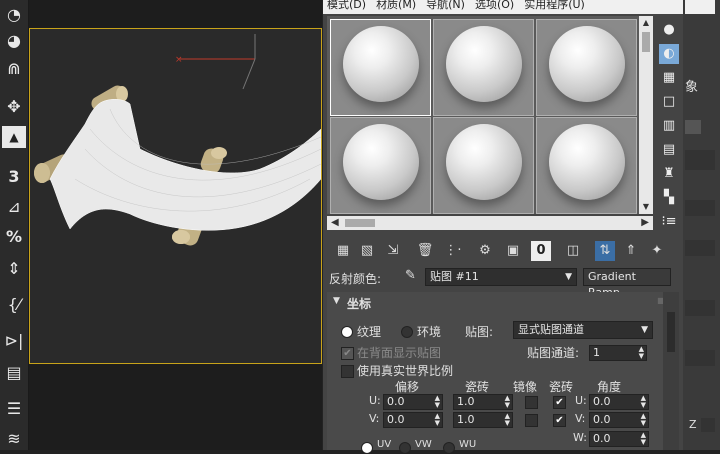  What do you see at coordinates (490, 223) in the screenshot?
I see `slots-horizontal-scrollbar: ◀ ▶` at bounding box center [490, 223].